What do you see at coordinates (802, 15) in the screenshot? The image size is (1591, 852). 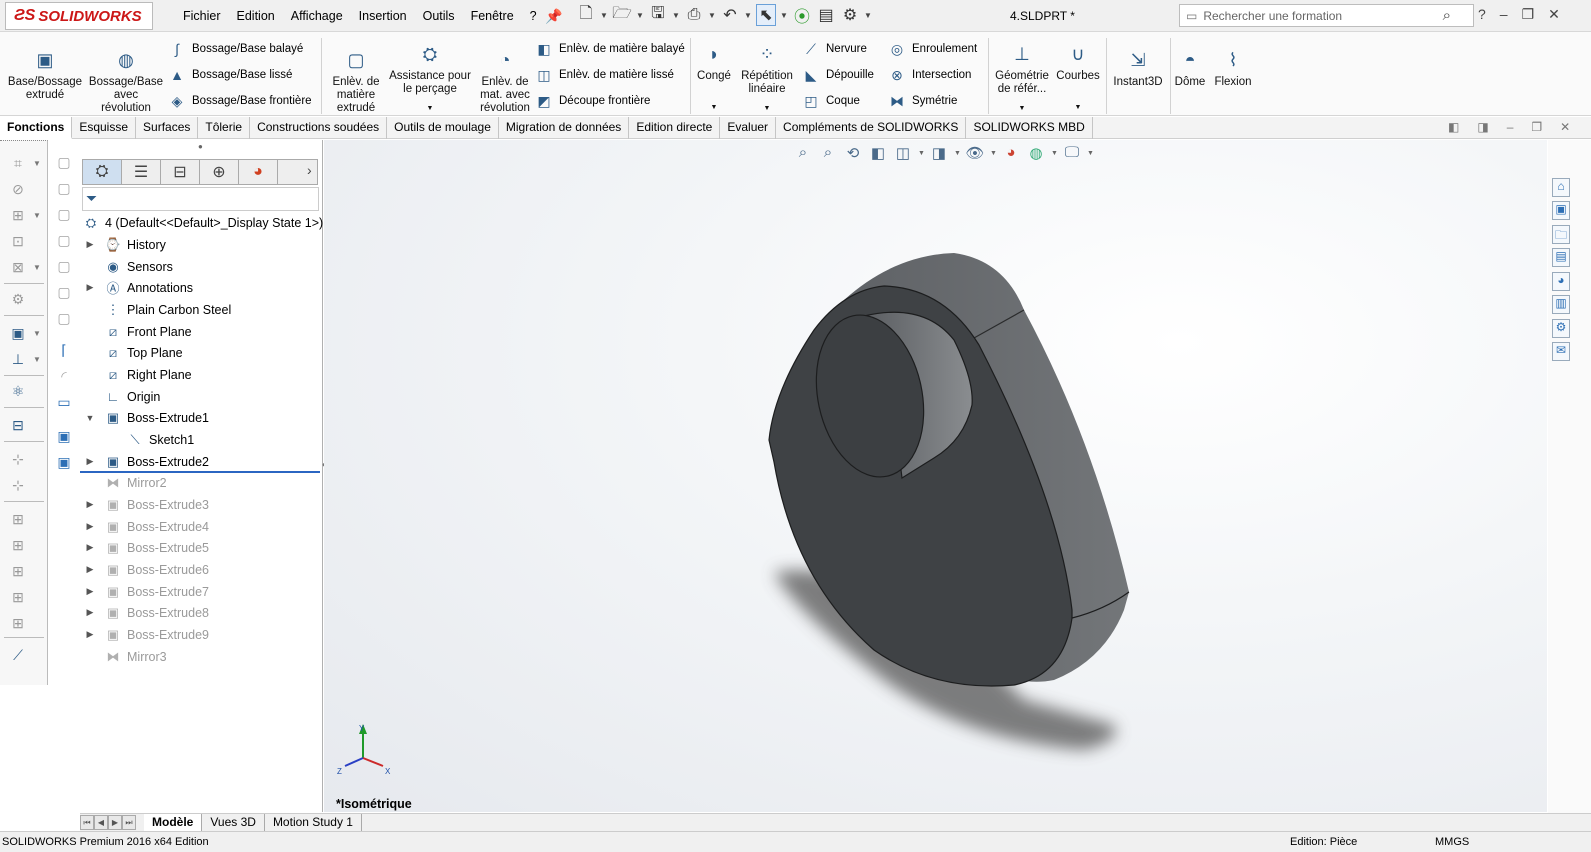 I see `rebuild-traffic-light-icon: ⦿` at bounding box center [802, 15].